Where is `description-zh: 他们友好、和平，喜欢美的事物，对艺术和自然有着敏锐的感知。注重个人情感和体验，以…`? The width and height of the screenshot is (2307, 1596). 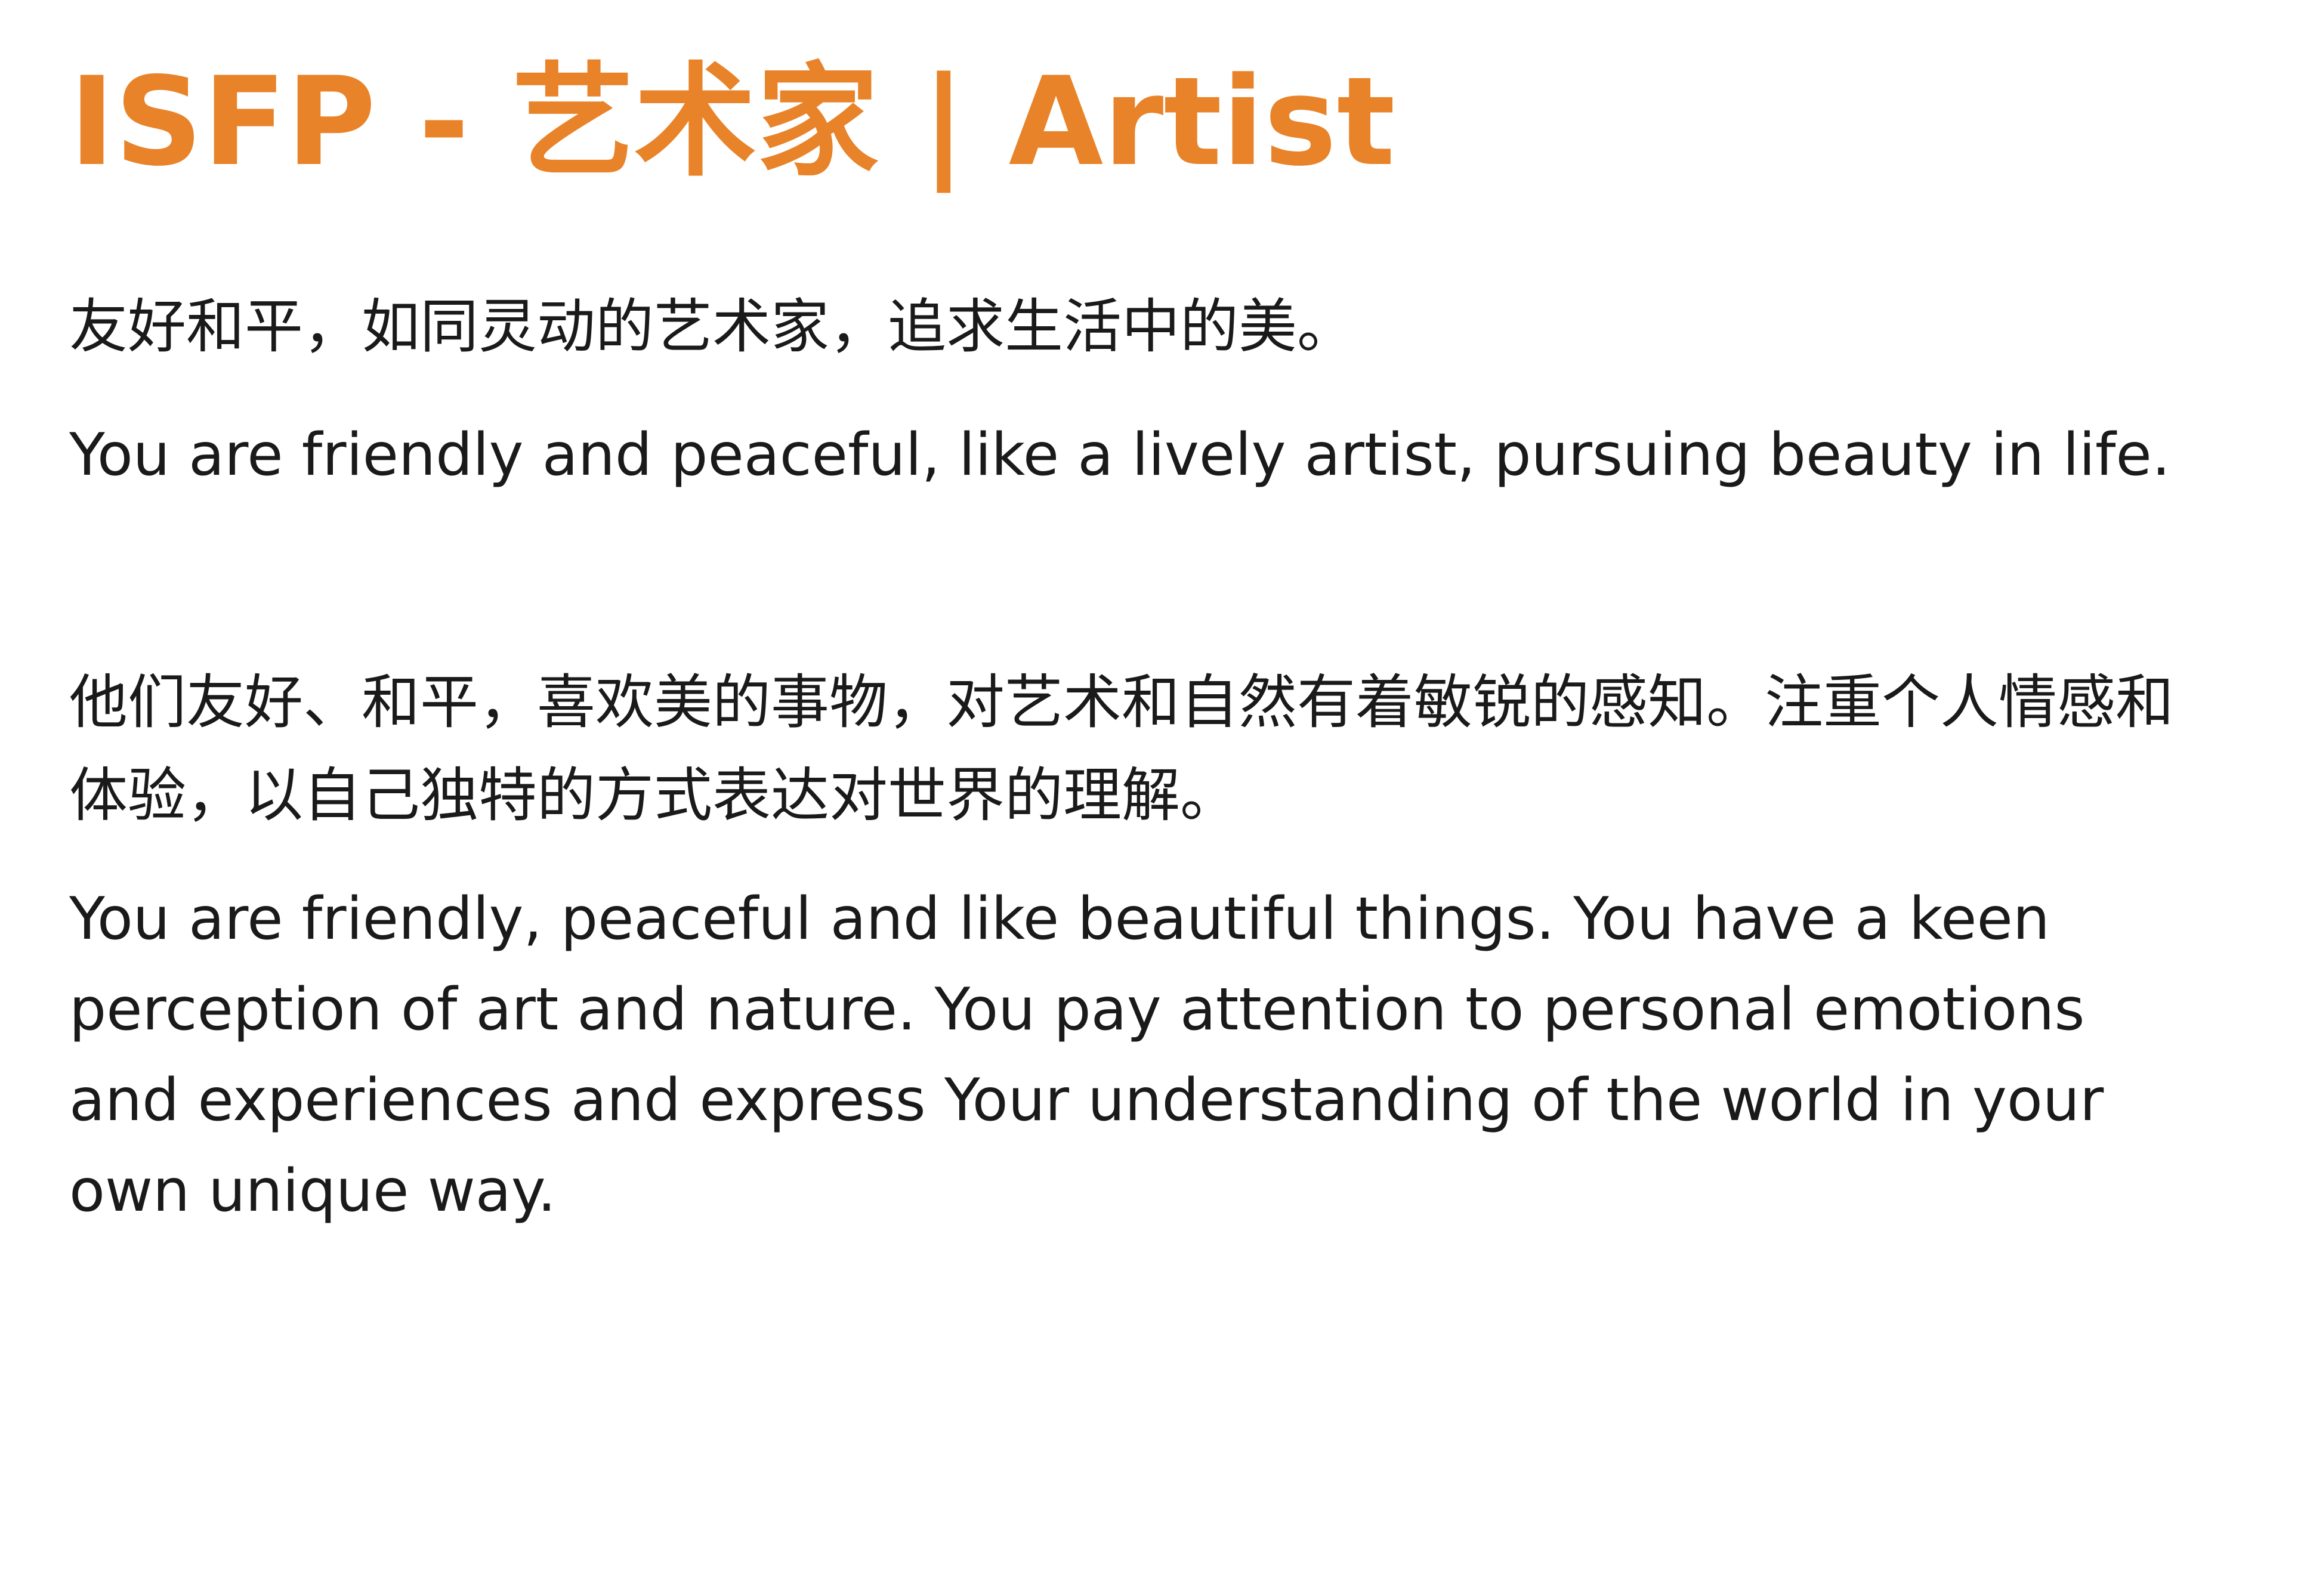
description-zh: 他们友好、和平，喜欢美的事物，对艺术和自然有着敏锐的感知。注重个人情感和体验，以… is located at coordinates (1122, 749).